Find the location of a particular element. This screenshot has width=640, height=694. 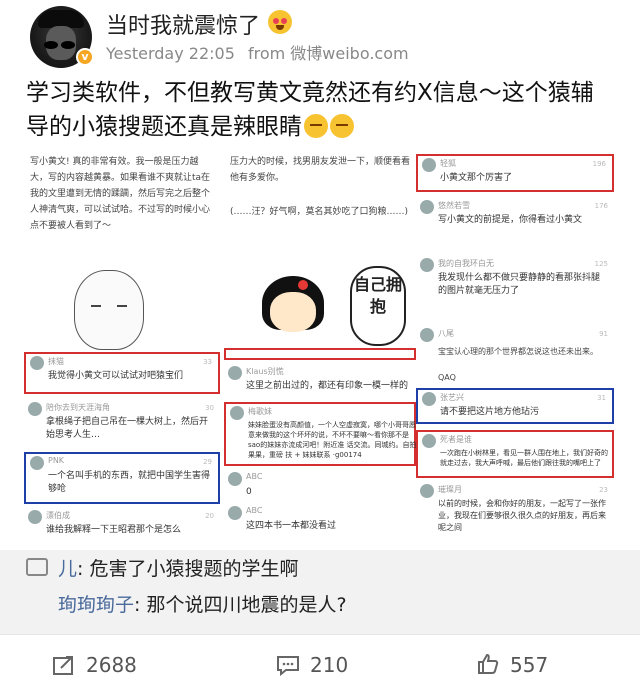

comment-preview: 儿: 危害了小猿搜题的学生啊 珣珣珣子: 那个说四川地震的是人? is located at coordinates (320, 592).